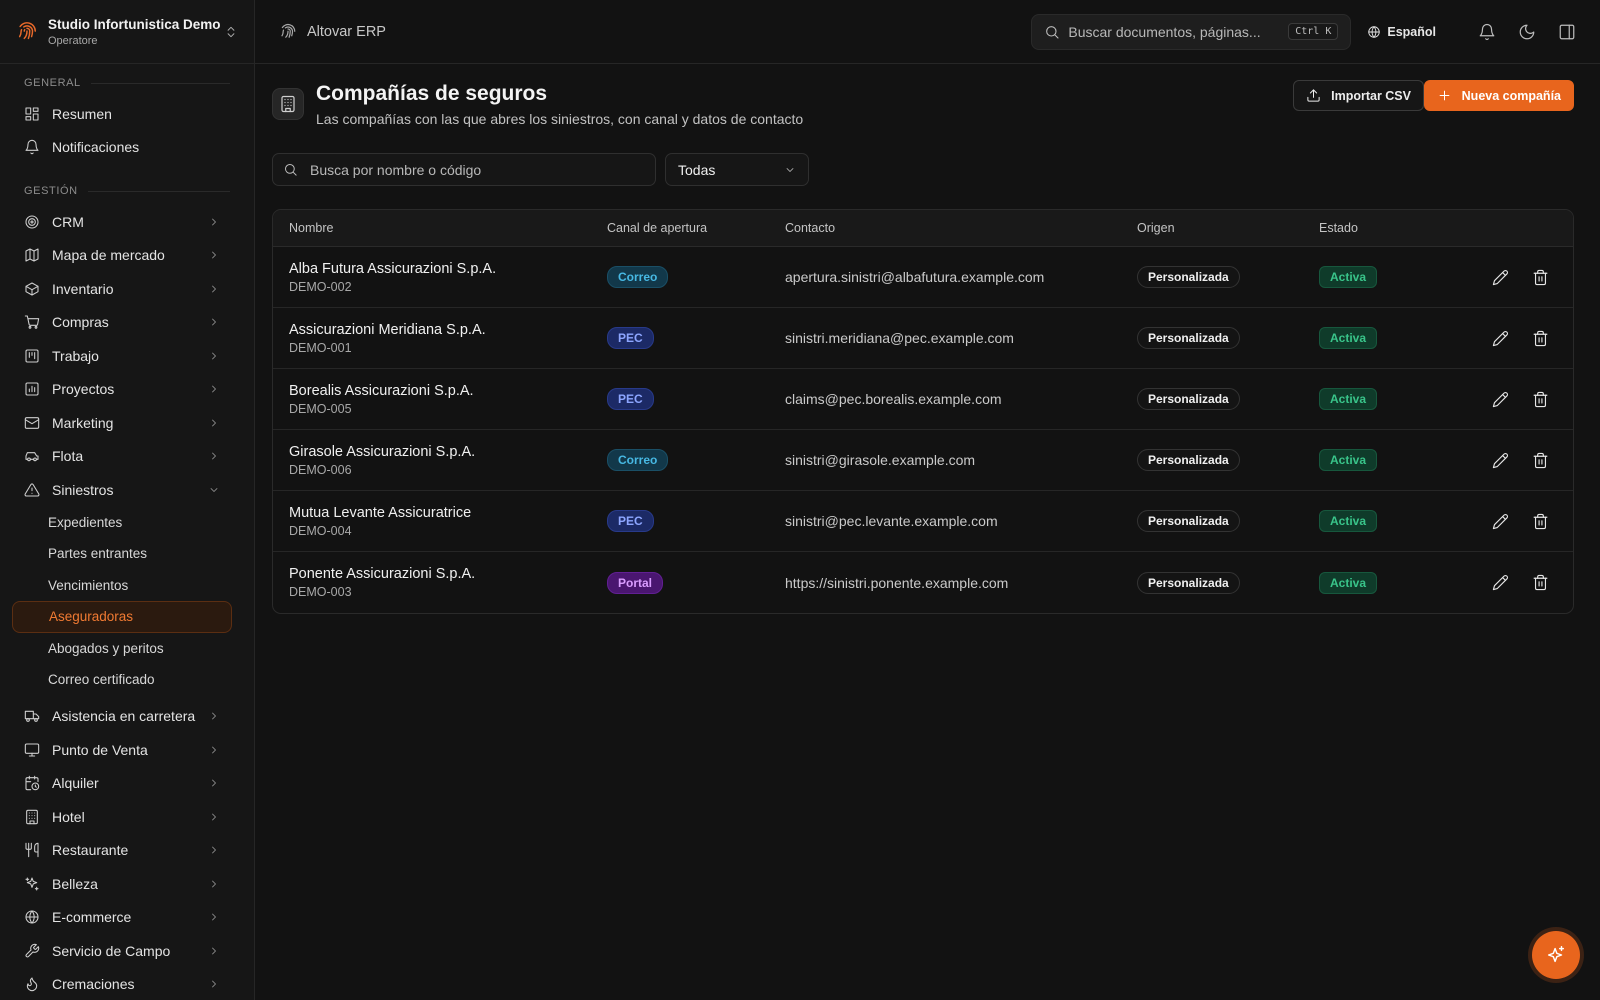  I want to click on contact-text: sinistri@girasole.example.com, so click(880, 460).